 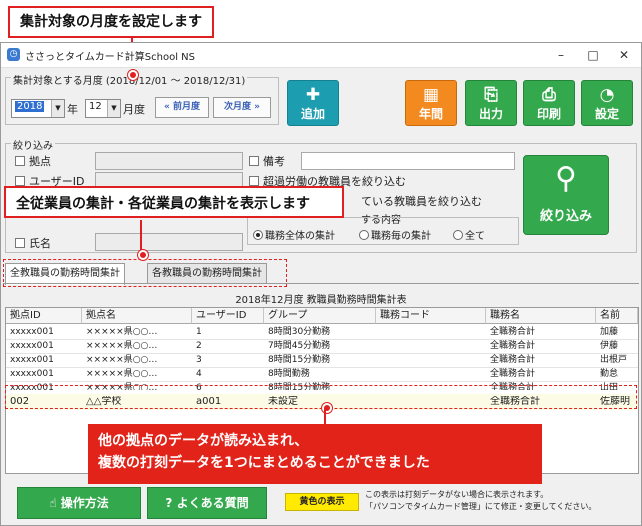 I want to click on prev-month-button: « 前月度, so click(x=182, y=107).